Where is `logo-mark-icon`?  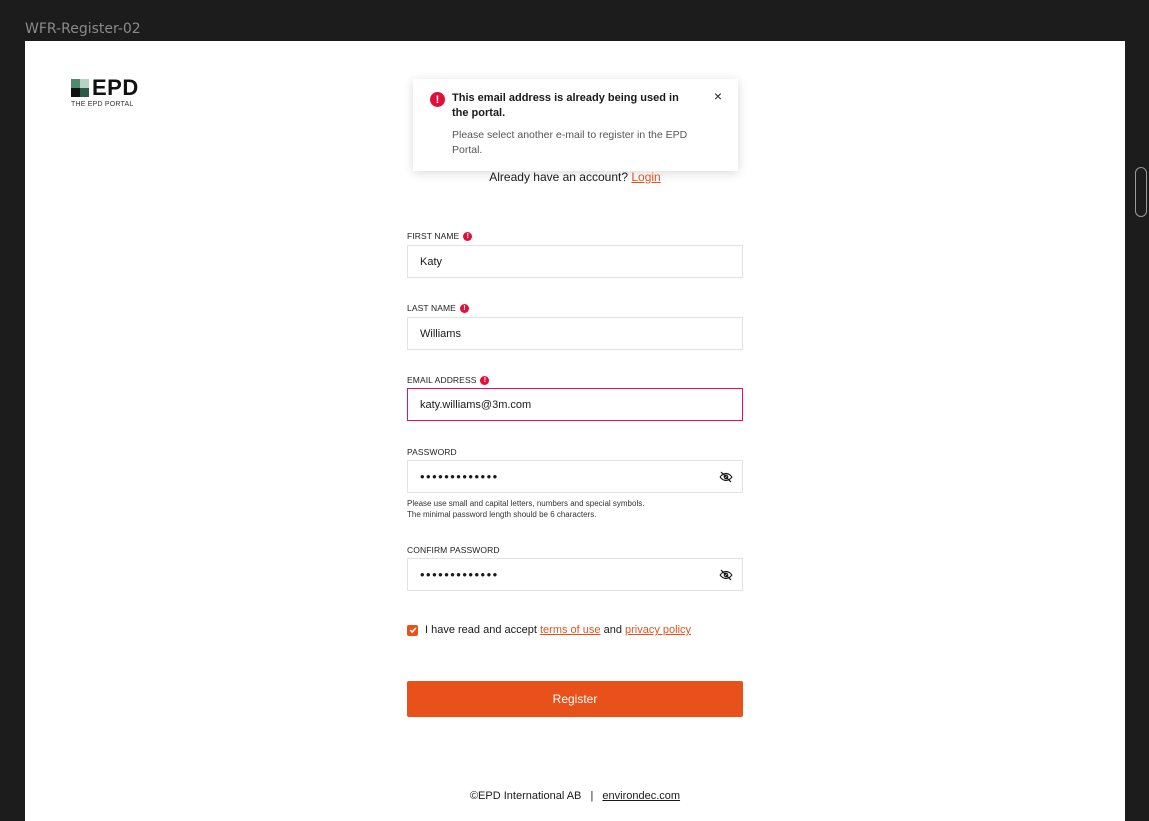 logo-mark-icon is located at coordinates (80, 88).